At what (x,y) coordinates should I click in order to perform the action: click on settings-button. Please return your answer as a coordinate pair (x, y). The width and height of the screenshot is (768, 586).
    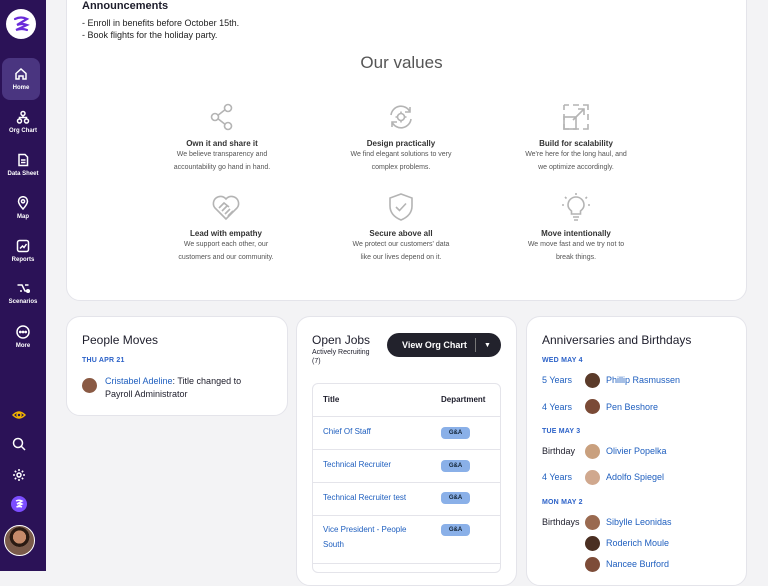
    Looking at the image, I should click on (19, 475).